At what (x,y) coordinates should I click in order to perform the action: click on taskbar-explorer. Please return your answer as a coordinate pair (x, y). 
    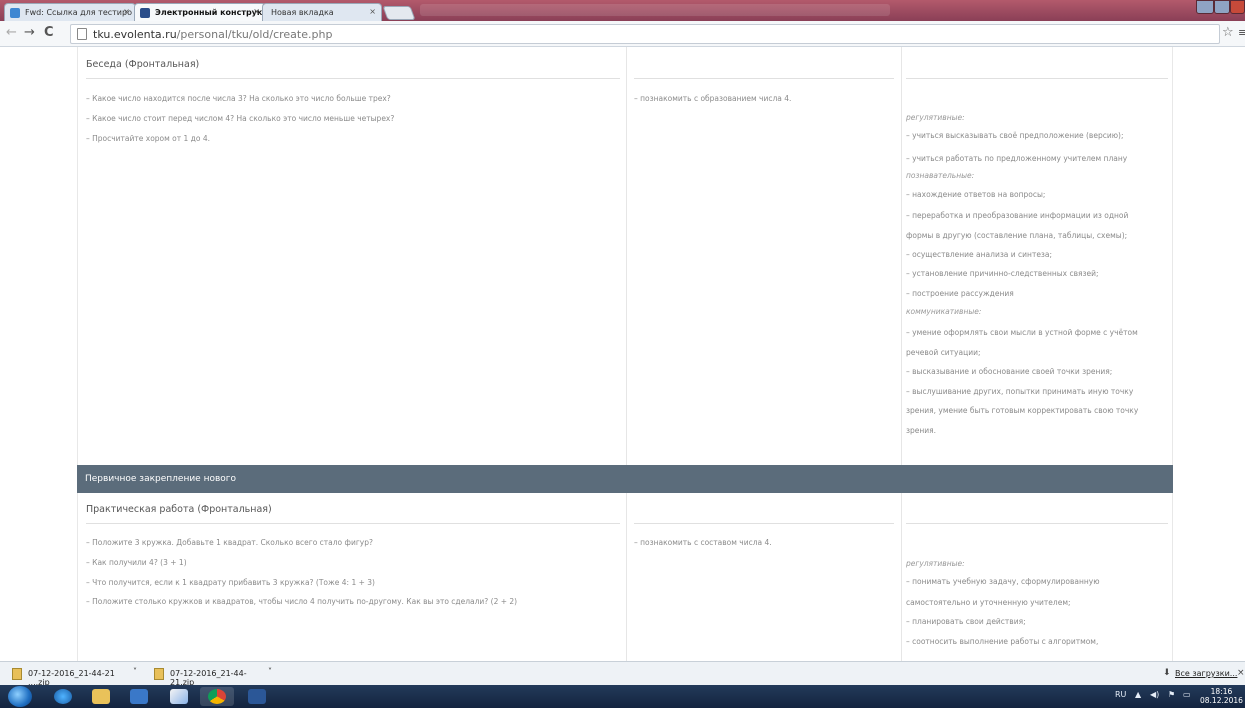
    Looking at the image, I should click on (101, 696).